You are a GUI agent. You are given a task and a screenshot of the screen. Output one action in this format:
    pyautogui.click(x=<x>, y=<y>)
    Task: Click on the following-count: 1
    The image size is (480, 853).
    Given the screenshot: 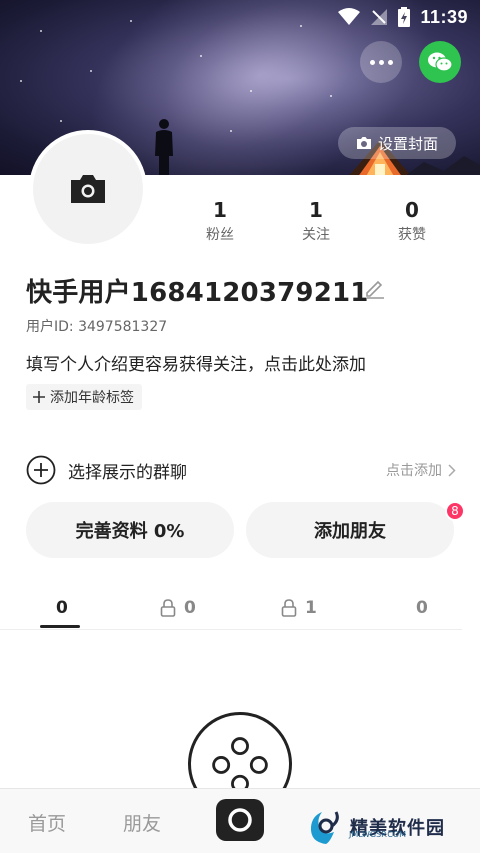 What is the action you would take?
    pyautogui.click(x=316, y=210)
    